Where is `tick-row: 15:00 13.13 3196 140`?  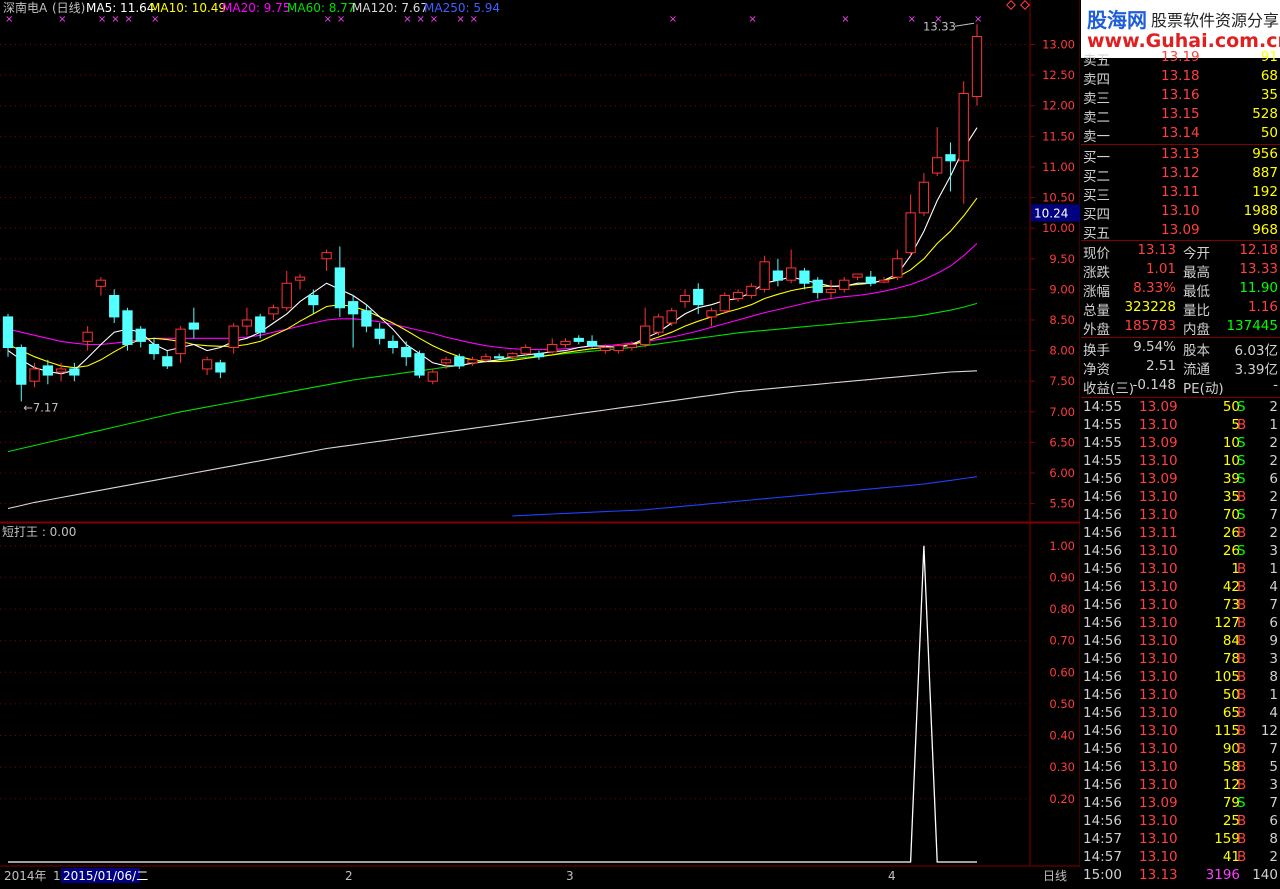 tick-row: 15:00 13.13 3196 140 is located at coordinates (1180, 876).